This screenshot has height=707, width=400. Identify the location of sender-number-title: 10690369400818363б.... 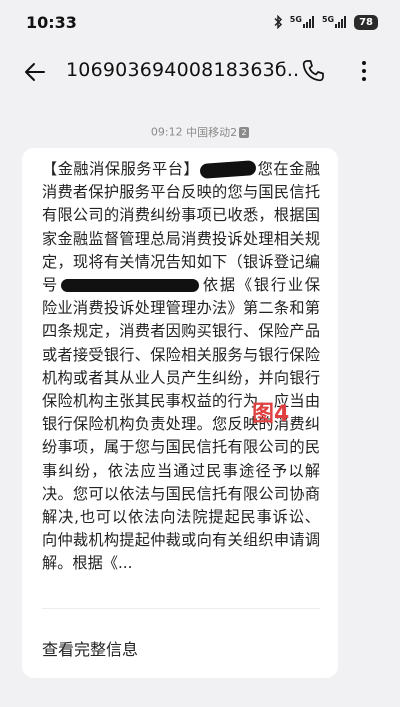
(182, 70).